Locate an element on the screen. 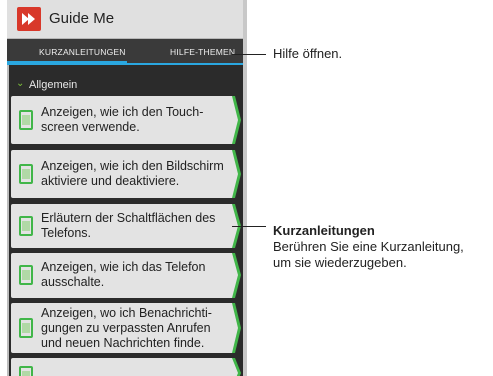 This screenshot has height=376, width=493. list-item-partial is located at coordinates (126, 367).